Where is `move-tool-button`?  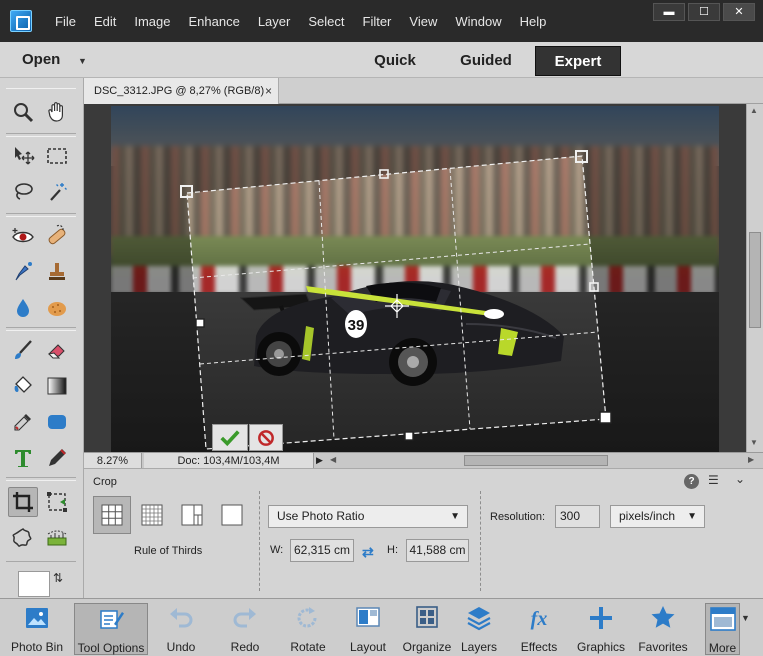
move-tool-button is located at coordinates (23, 156).